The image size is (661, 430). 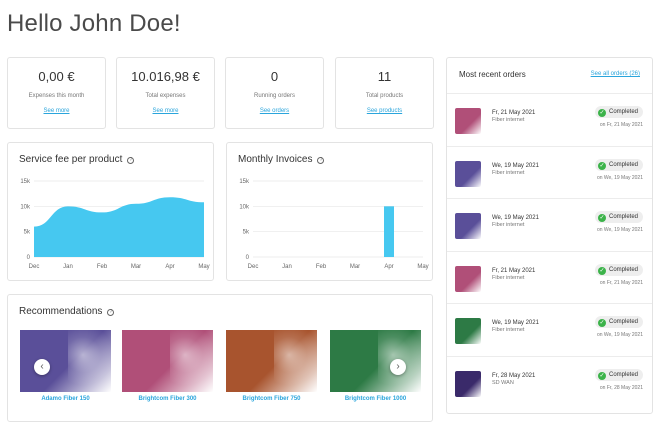 What do you see at coordinates (615, 74) in the screenshot?
I see `see-all-orders-link: See all orders (26)` at bounding box center [615, 74].